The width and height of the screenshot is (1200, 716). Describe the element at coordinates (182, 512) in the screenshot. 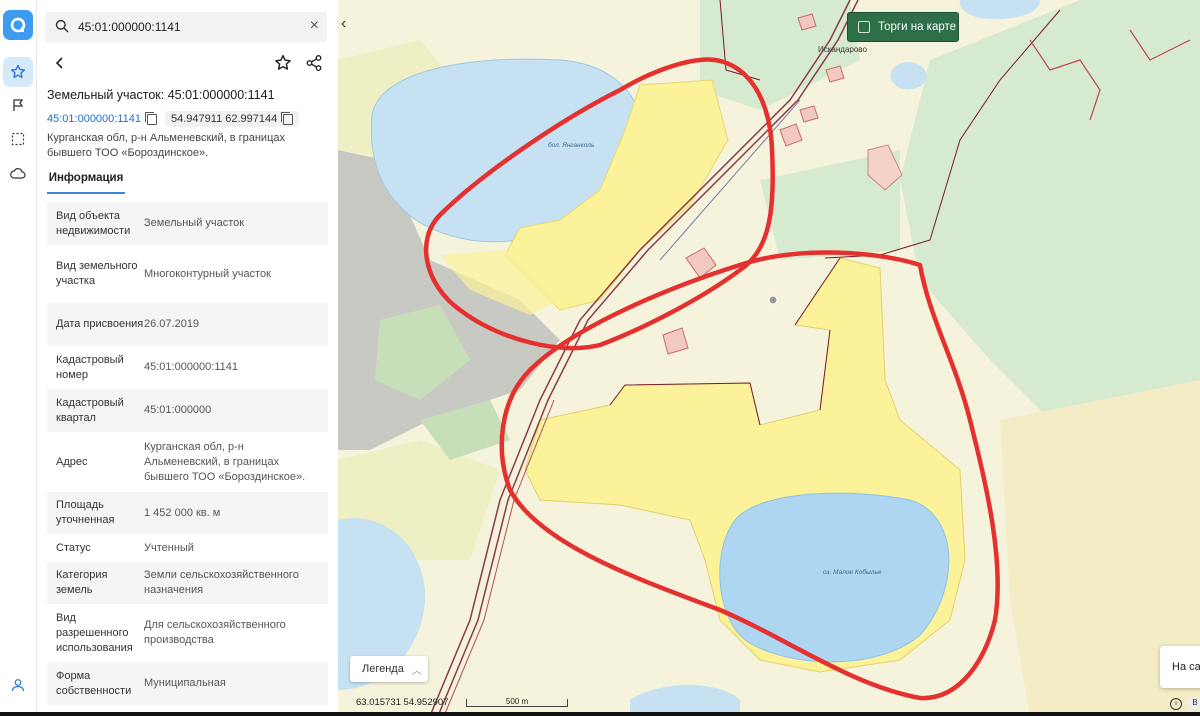

I see `row-value: 1 452 000 кв. м` at that location.